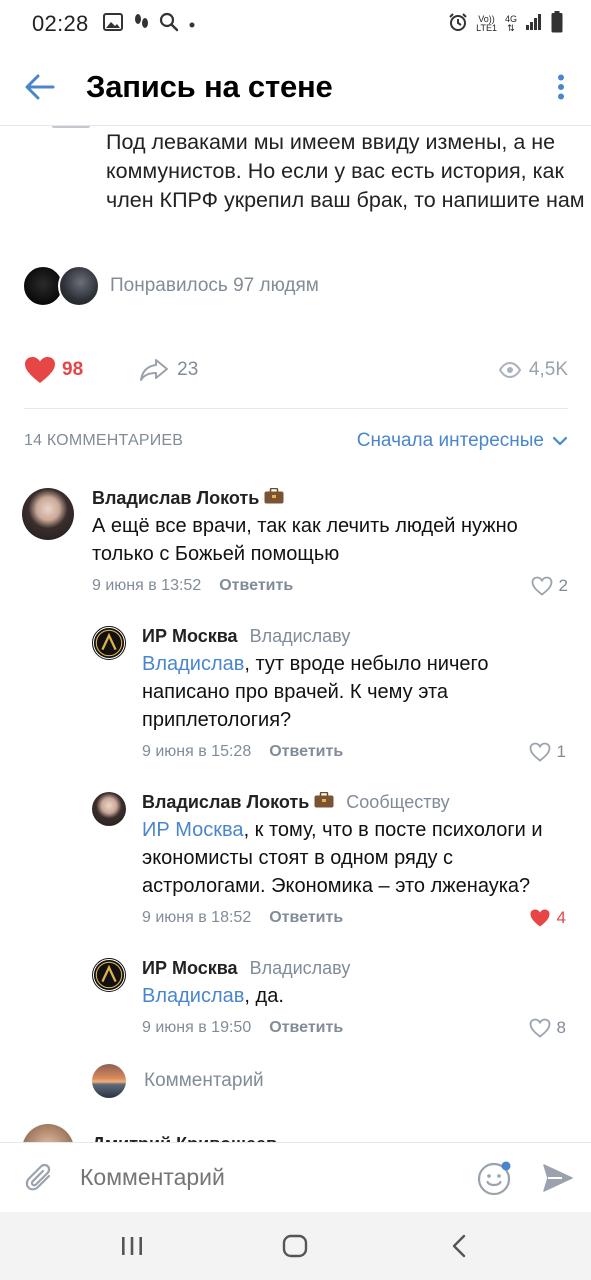 The height and width of the screenshot is (1280, 591). What do you see at coordinates (534, 24) in the screenshot?
I see `signal-icon` at bounding box center [534, 24].